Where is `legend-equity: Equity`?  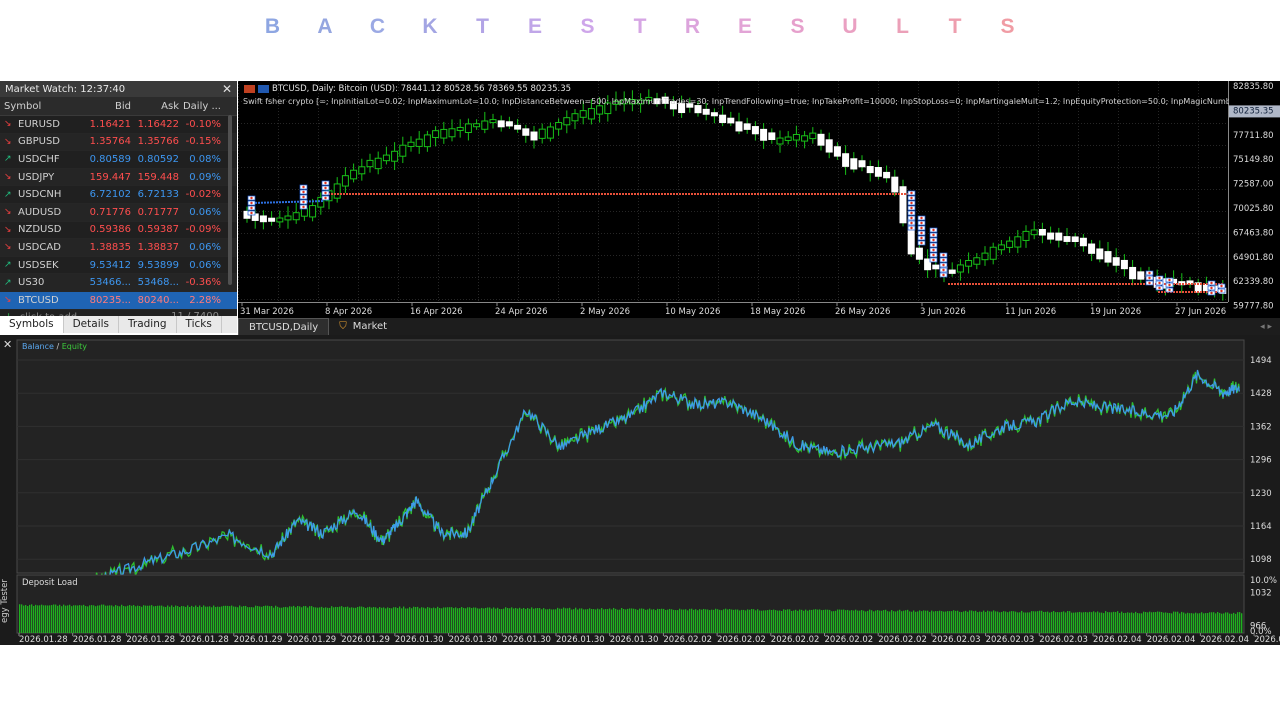
legend-equity: Equity is located at coordinates (74, 346).